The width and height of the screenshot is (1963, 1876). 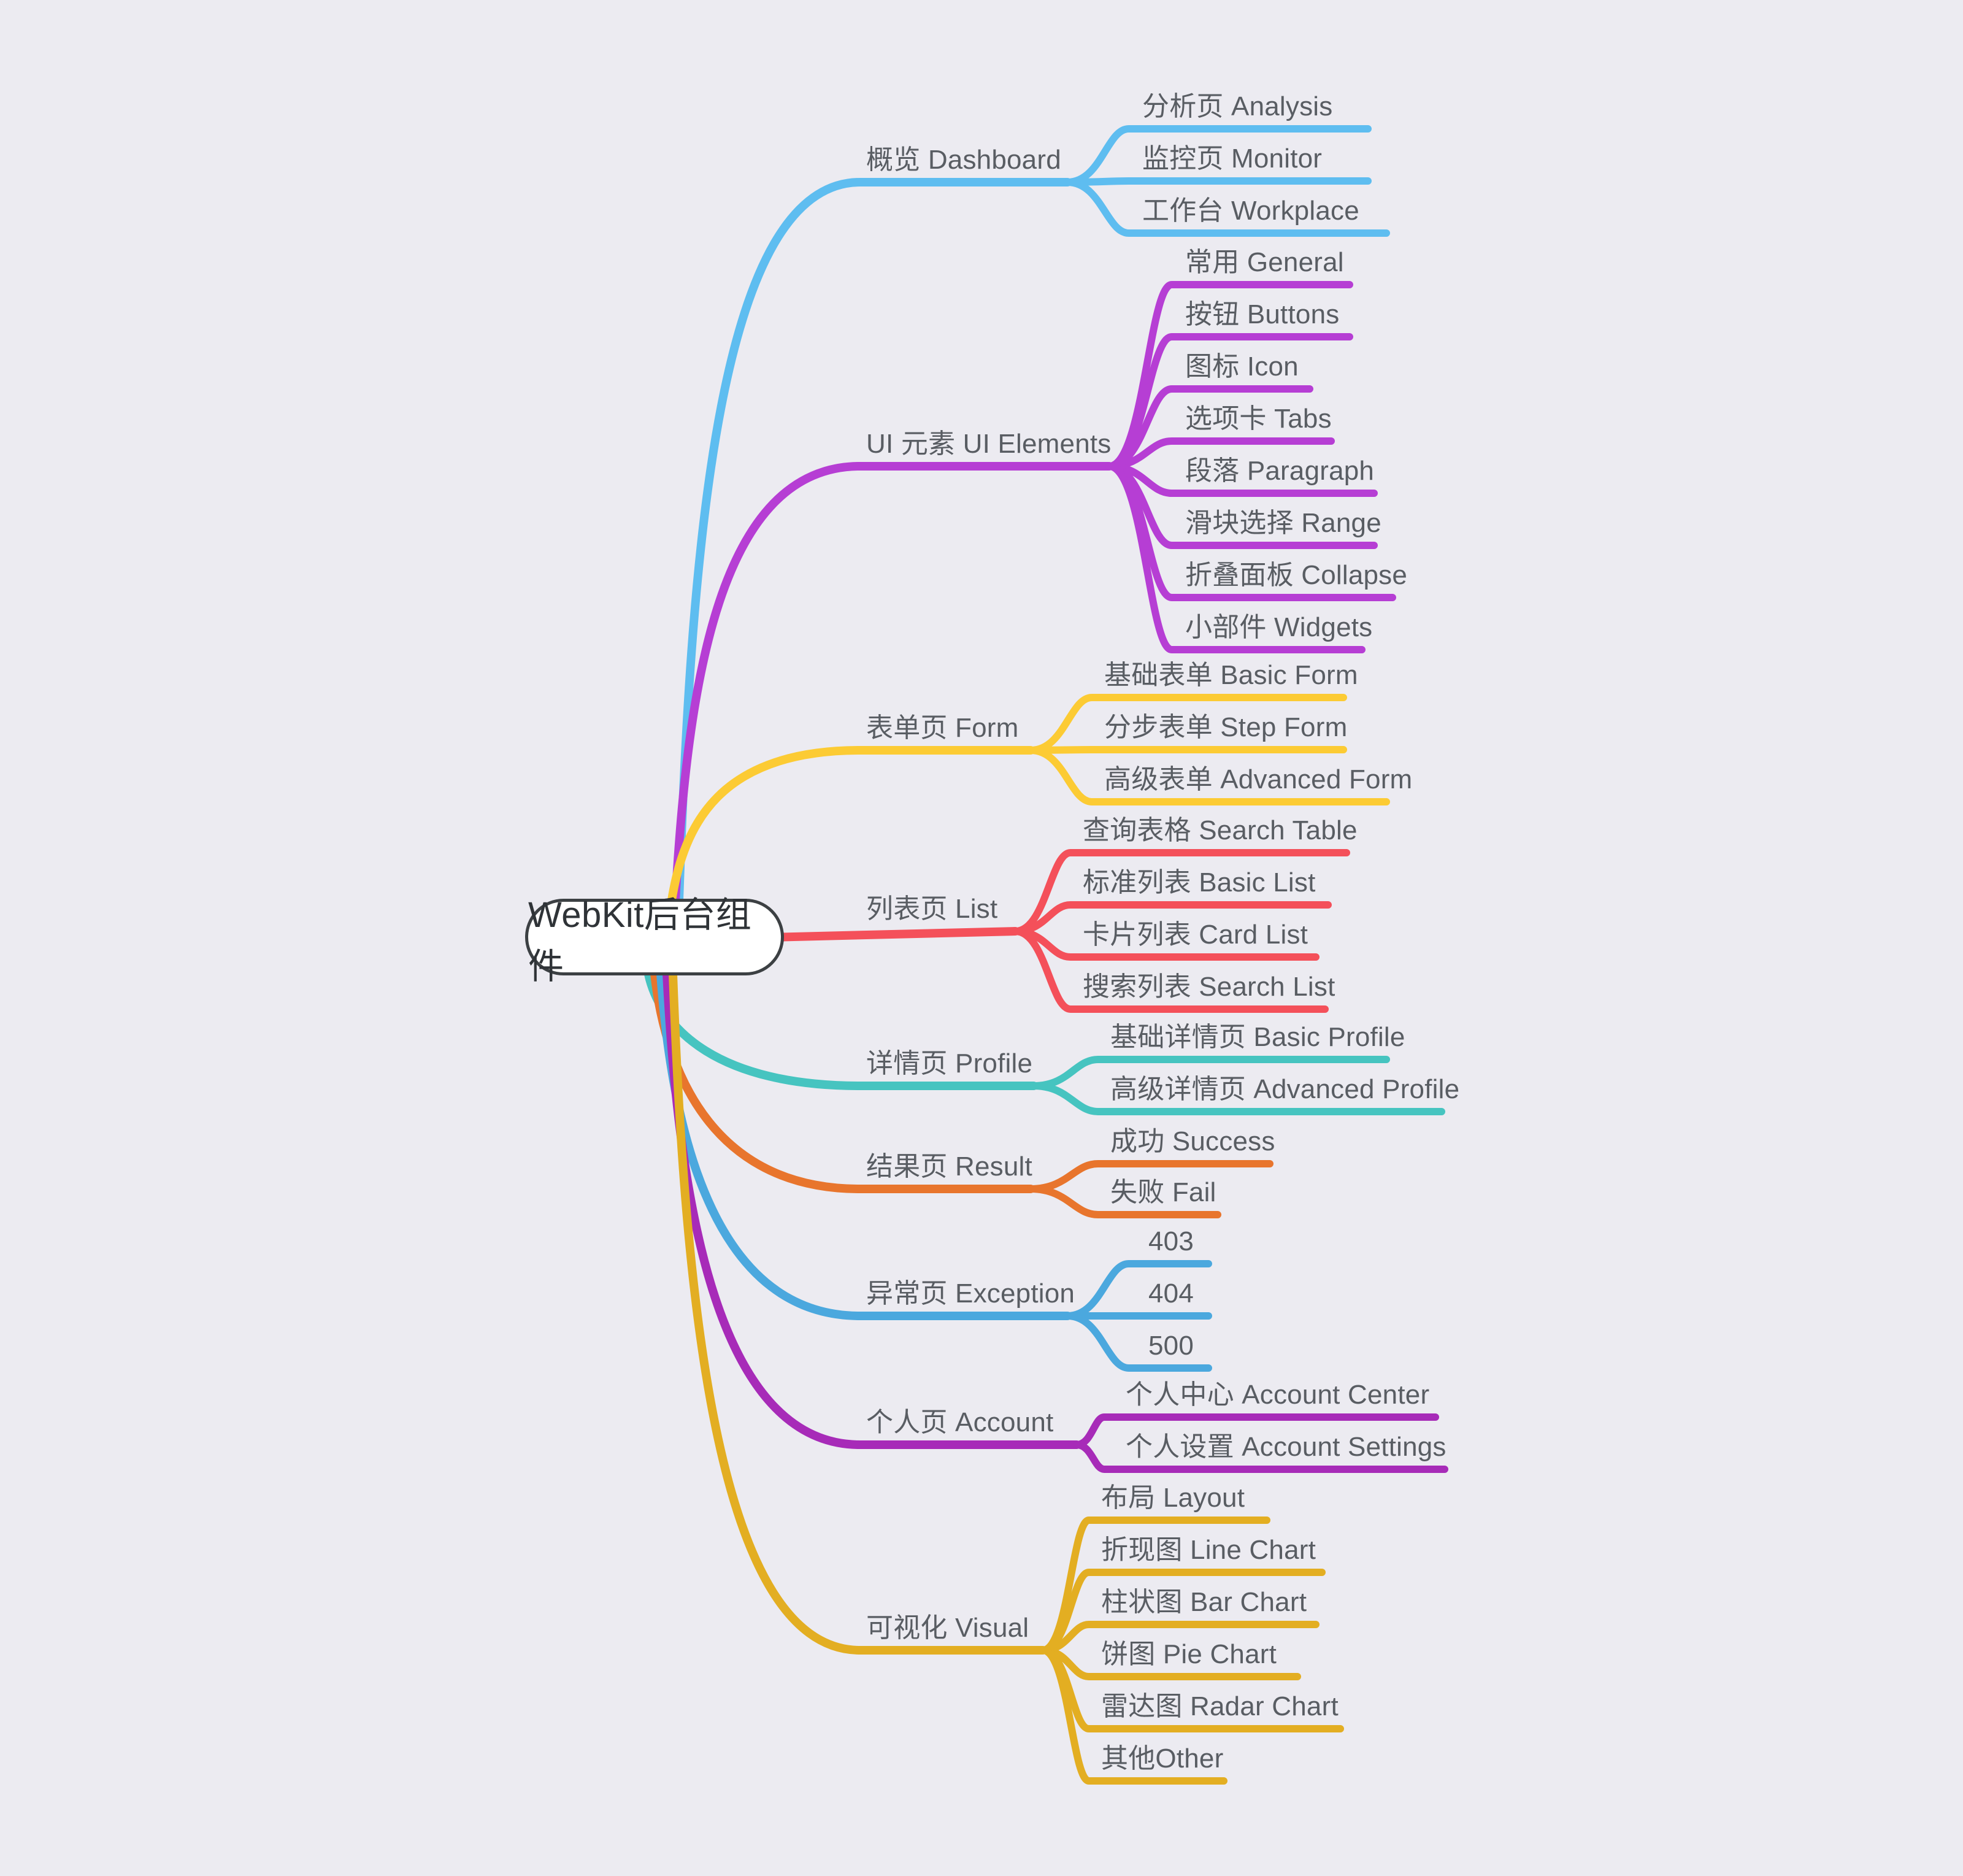 What do you see at coordinates (1163, 1193) in the screenshot?
I see `leaf-label: 失败 Fail` at bounding box center [1163, 1193].